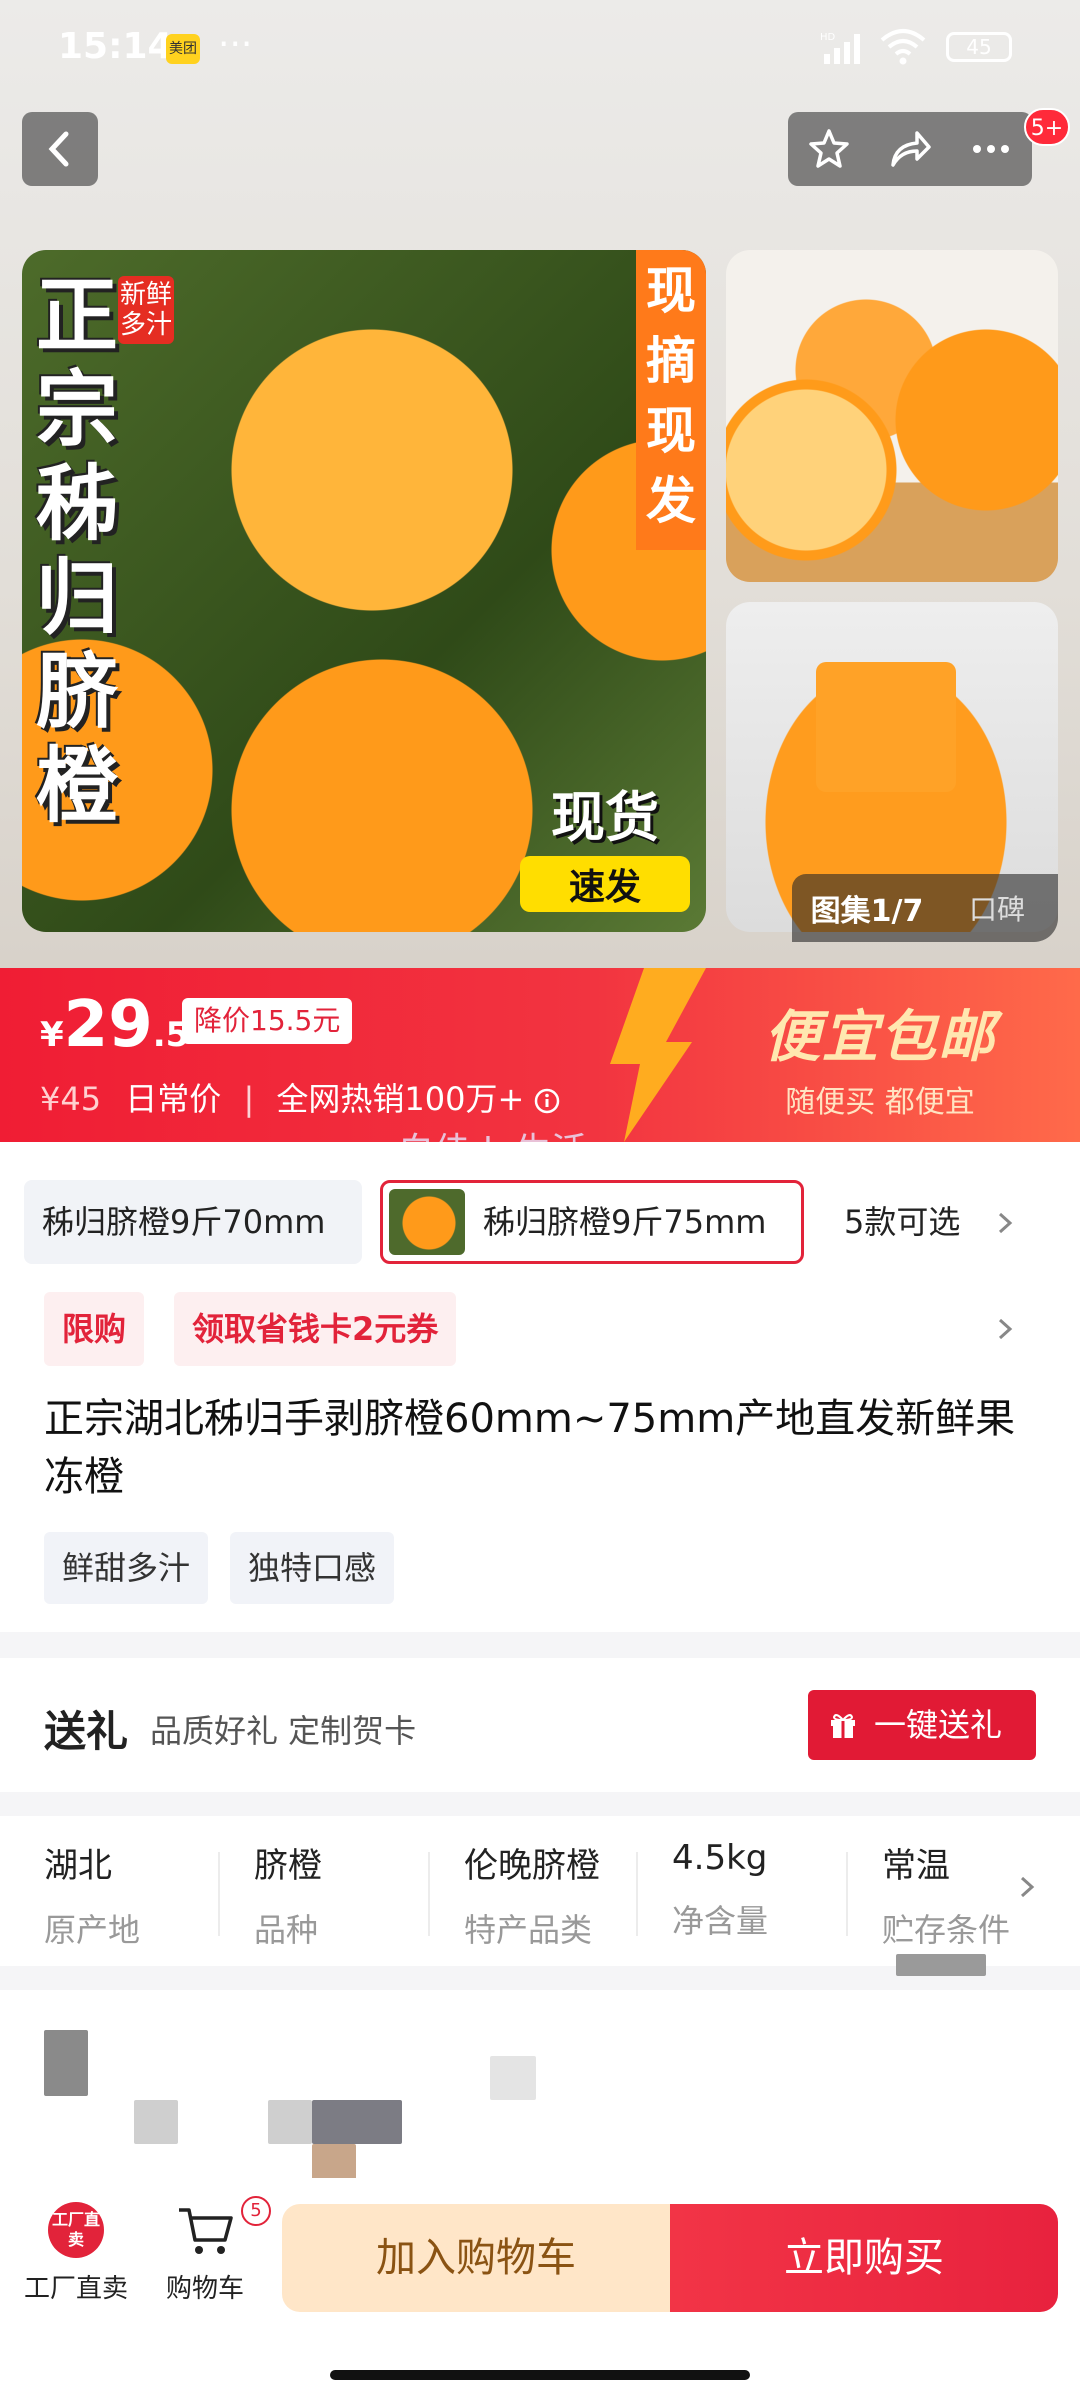  Describe the element at coordinates (312, 1568) in the screenshot. I see `product-tag: 独特口感` at that location.